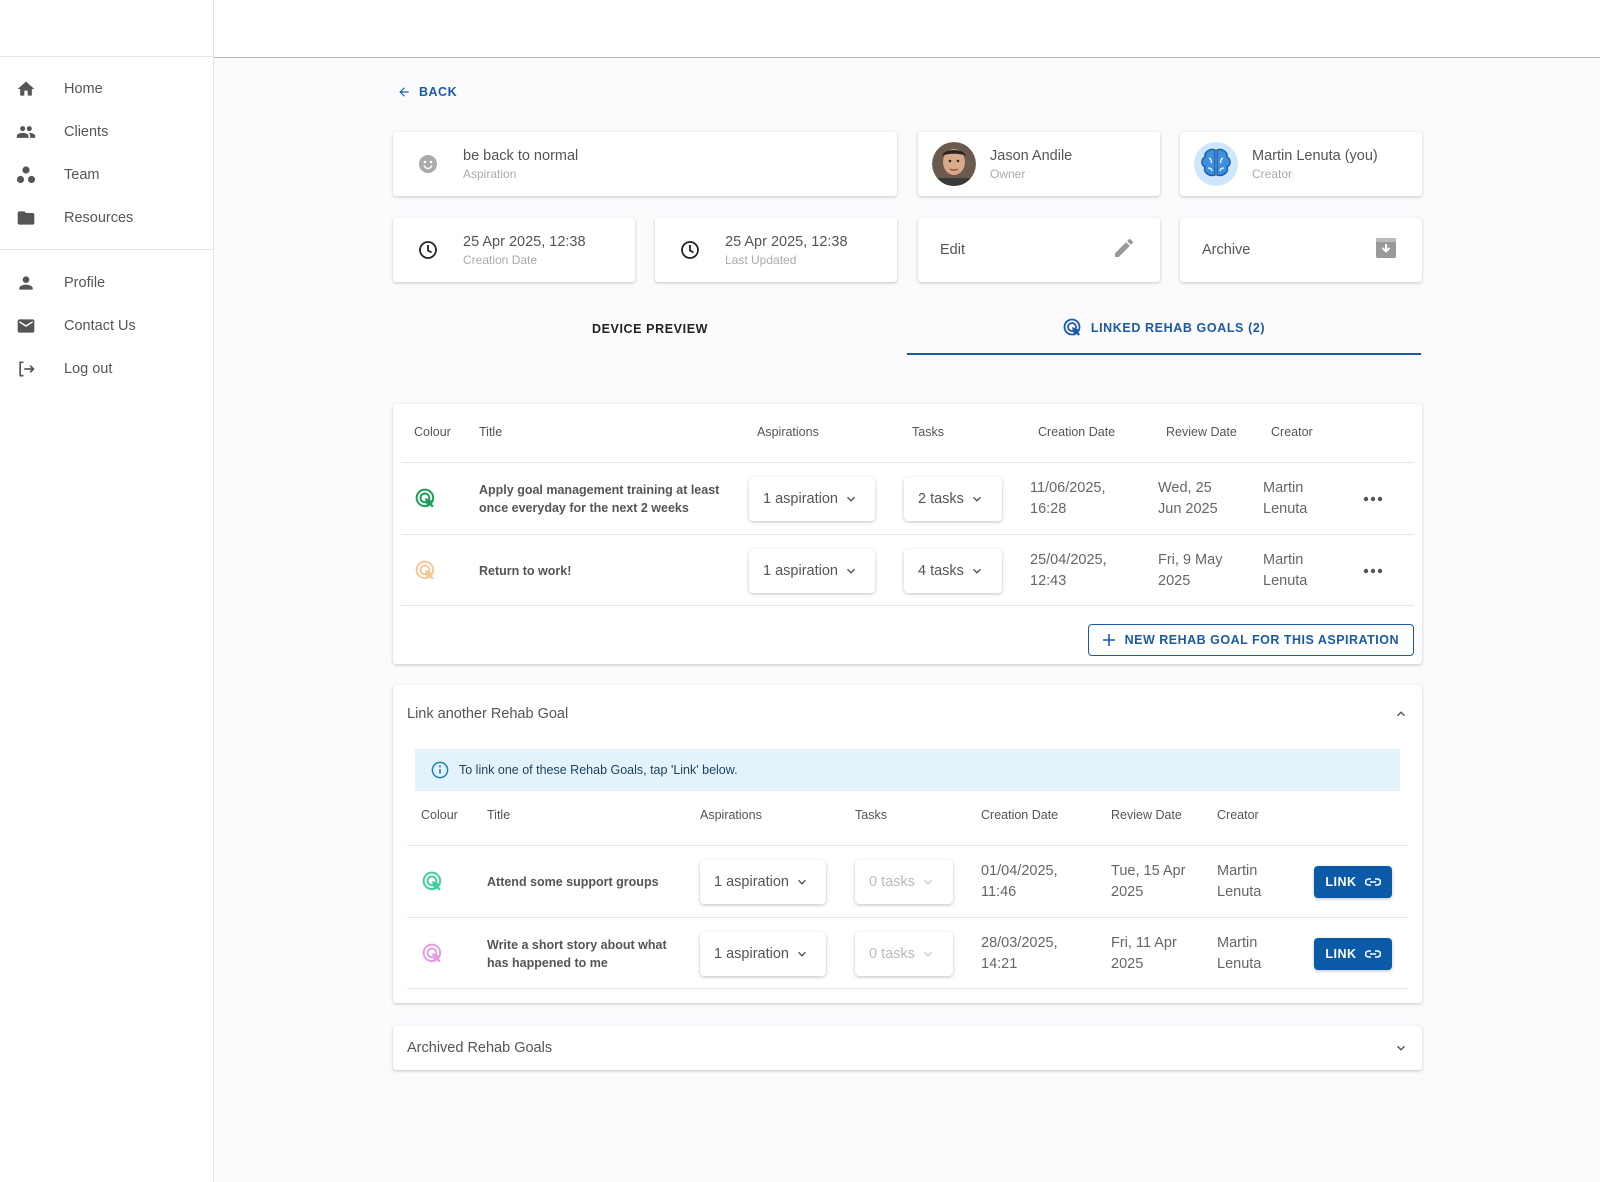 The width and height of the screenshot is (1600, 1182). I want to click on last-updated-value: 25 Apr 2025, 12:38, so click(786, 241).